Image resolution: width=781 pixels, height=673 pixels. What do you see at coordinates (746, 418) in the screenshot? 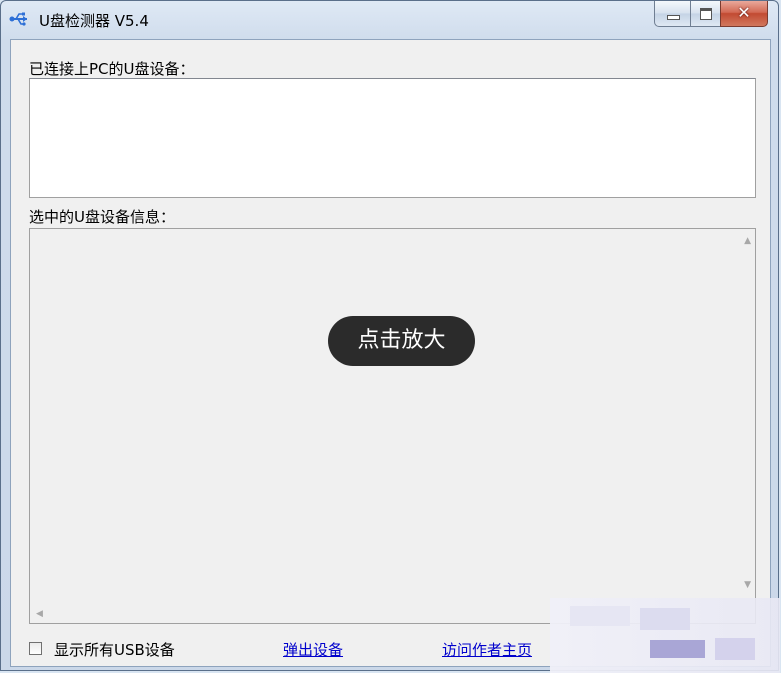
I see `vertical-scrollbar: ▲ ▼` at bounding box center [746, 418].